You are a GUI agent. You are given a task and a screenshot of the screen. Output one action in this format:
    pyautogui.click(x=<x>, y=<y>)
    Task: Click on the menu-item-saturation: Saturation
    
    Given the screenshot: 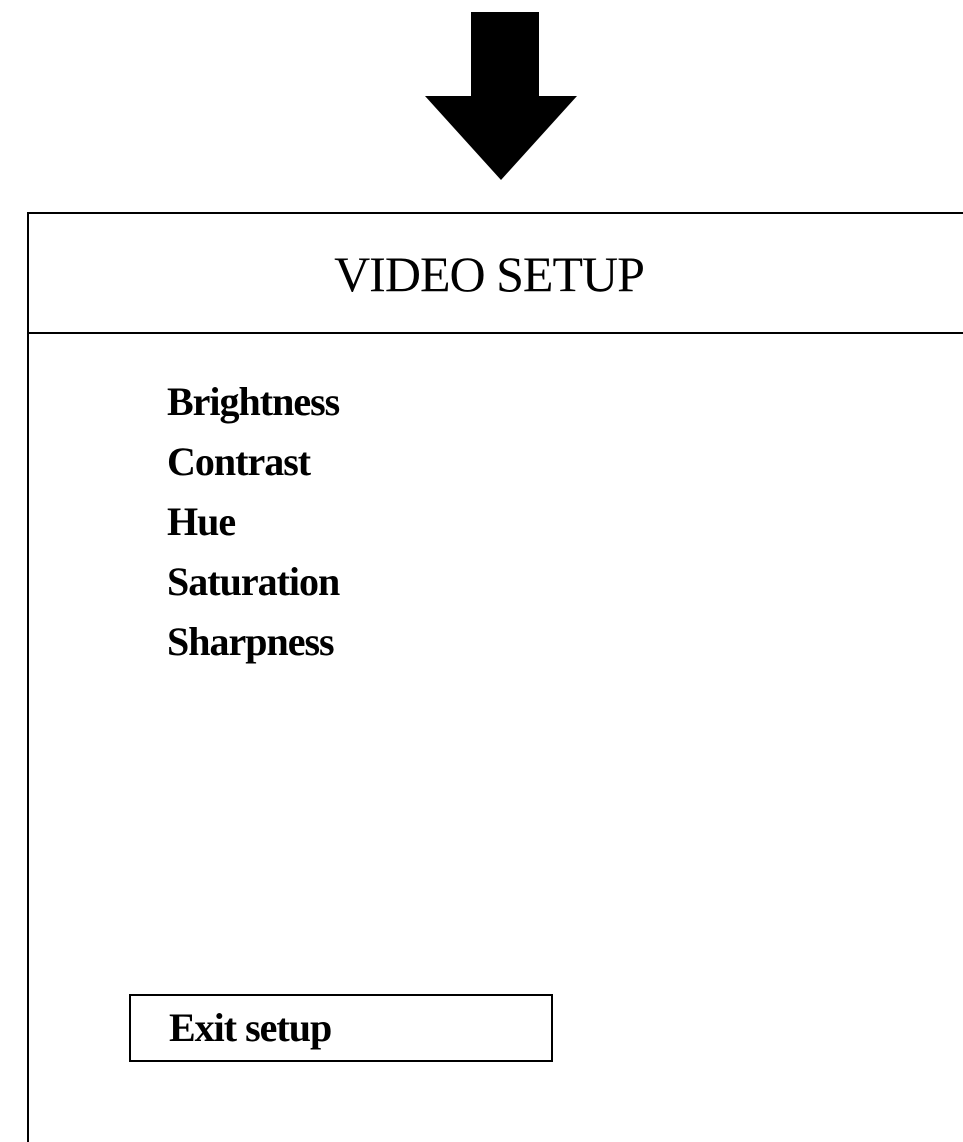 What is the action you would take?
    pyautogui.click(x=253, y=582)
    